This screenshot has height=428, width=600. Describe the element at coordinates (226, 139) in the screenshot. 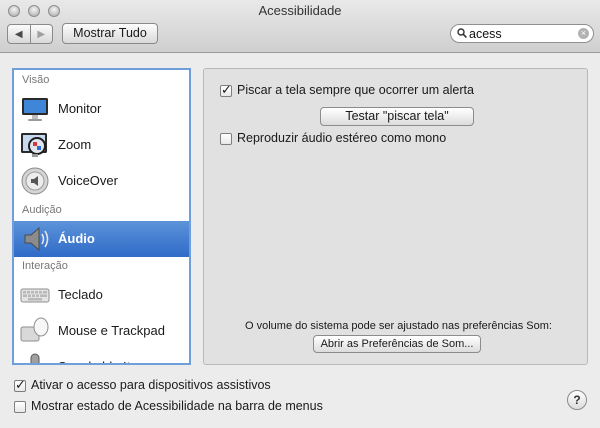

I see `mono-audio-checkbox` at that location.